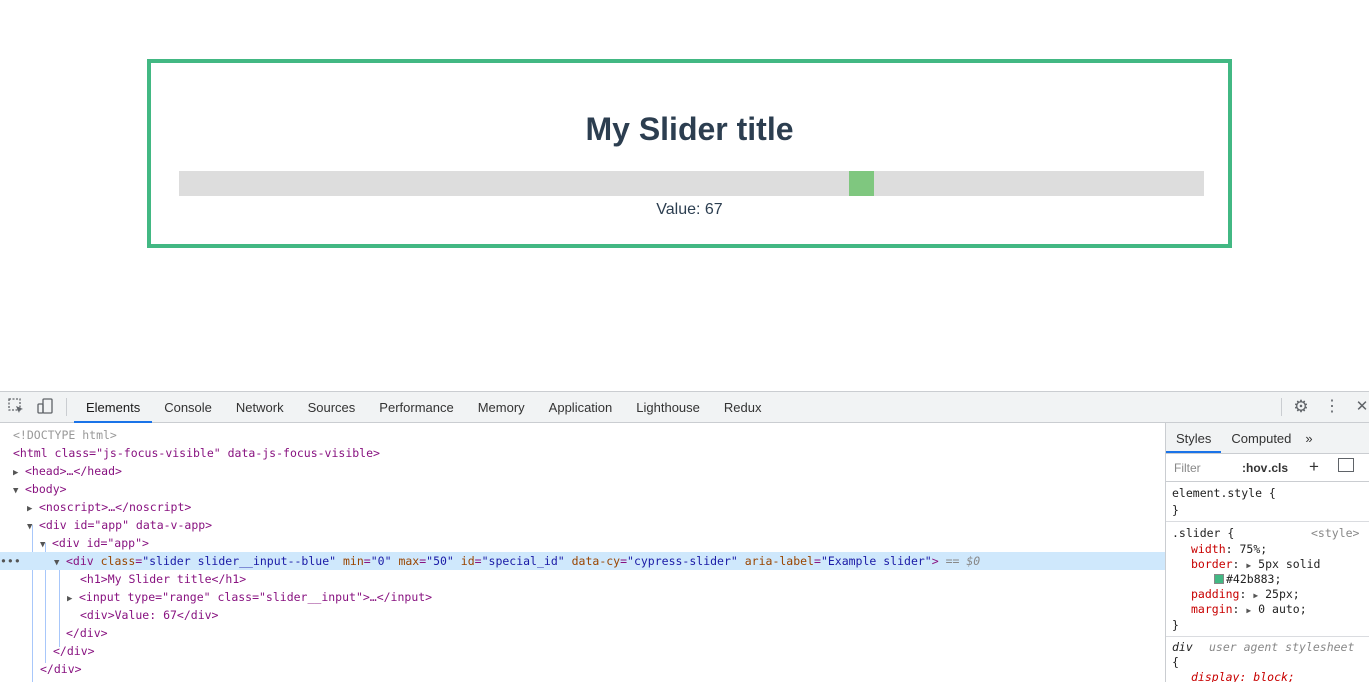  Describe the element at coordinates (582, 435) in the screenshot. I see `dom-doctype: <!DOCTYPE html>` at that location.